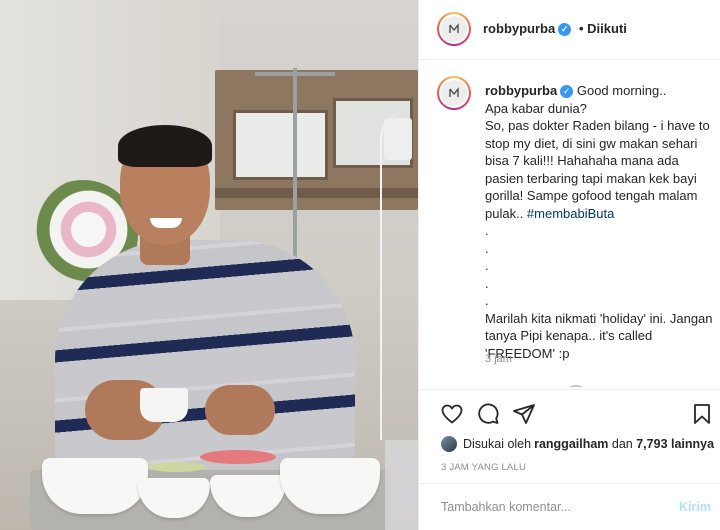 This screenshot has height=530, width=720. I want to click on likes-count: 7,793 lainnya, so click(675, 444).